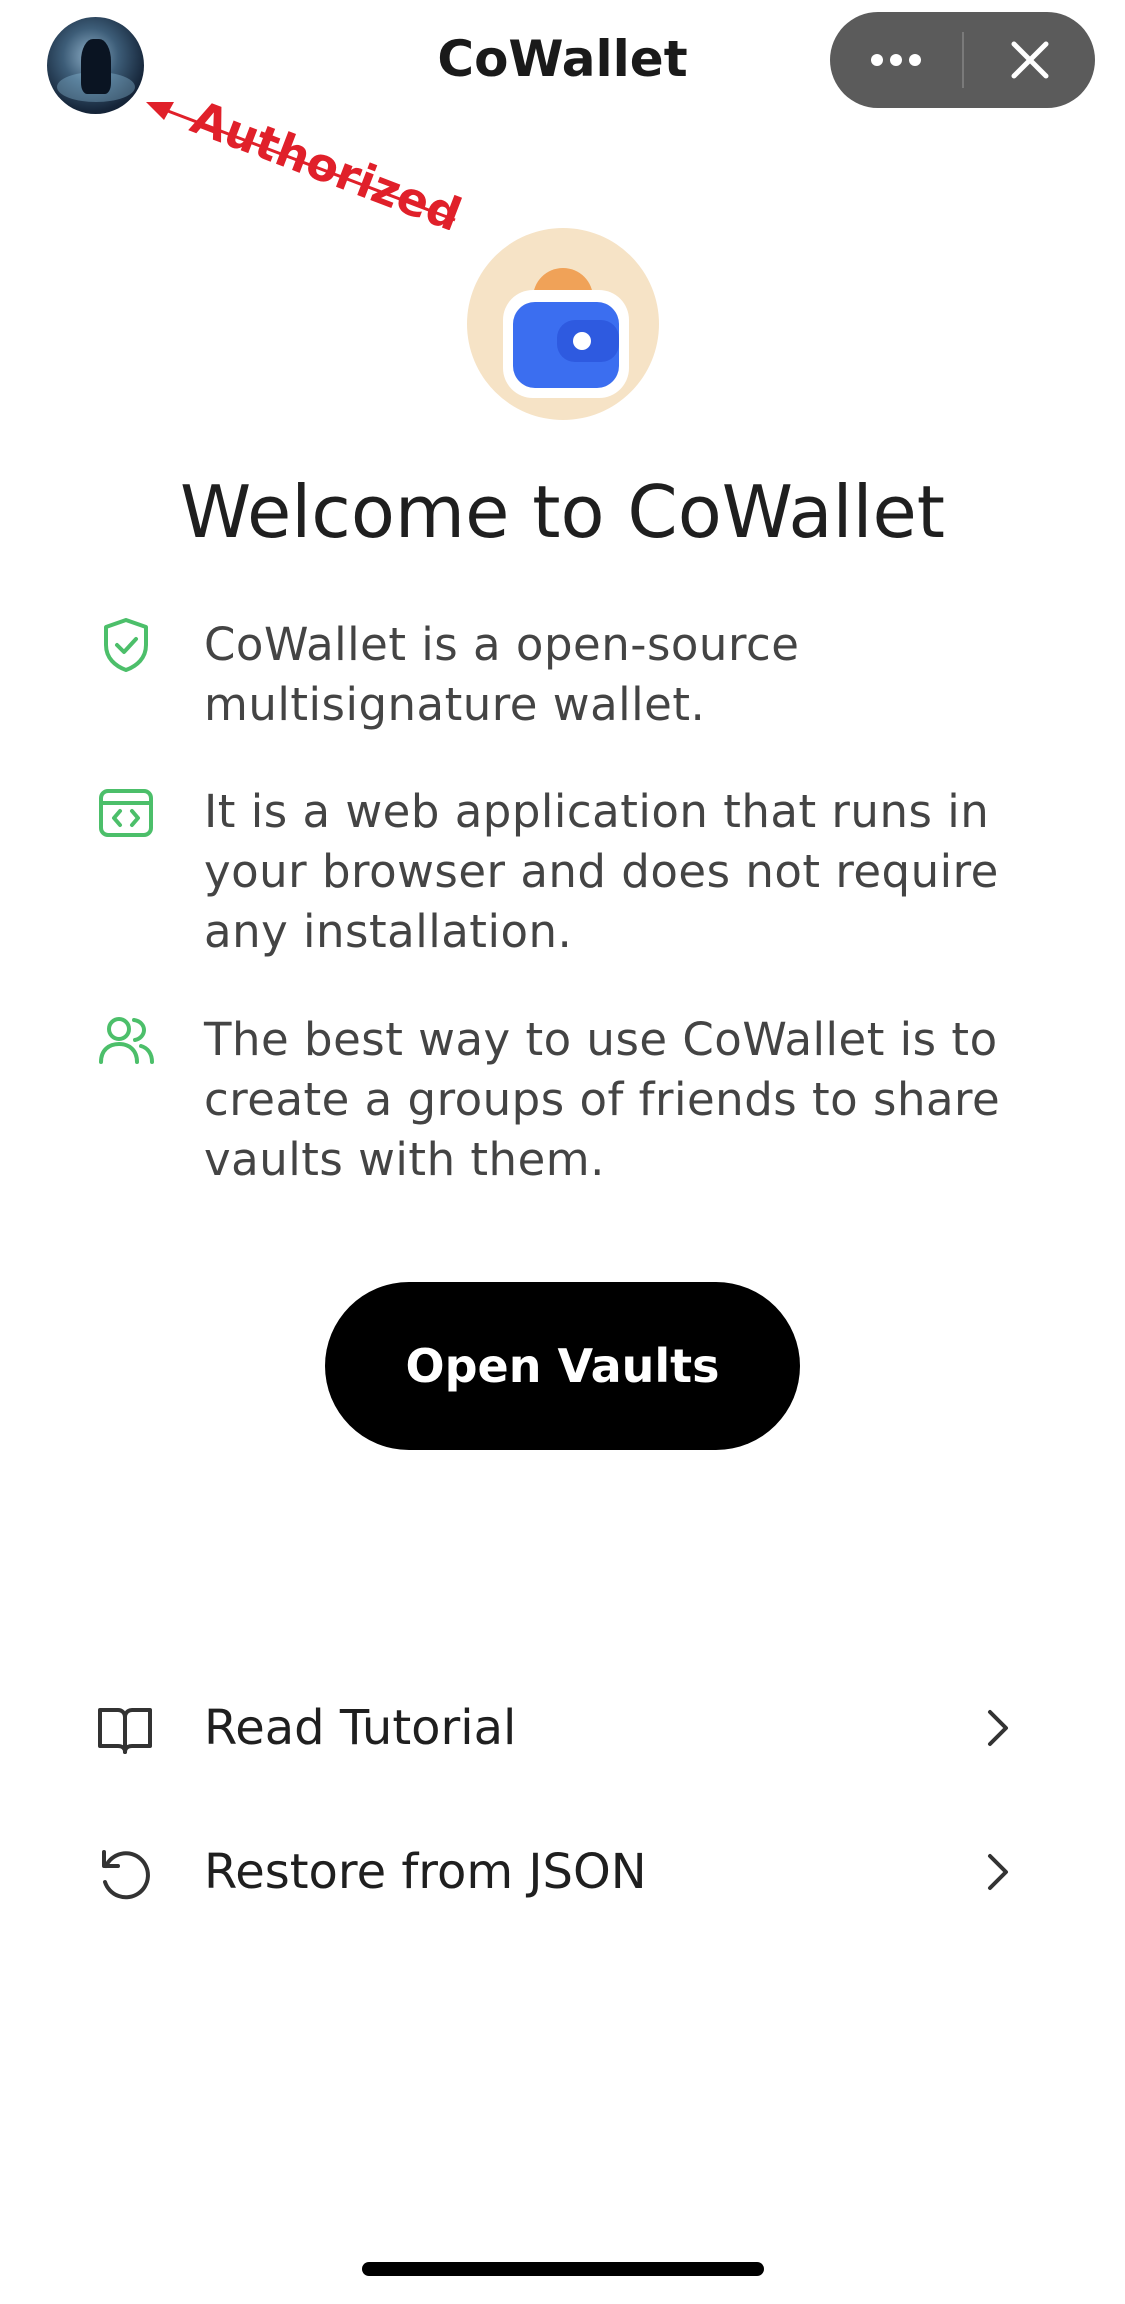 The height and width of the screenshot is (2304, 1125). Describe the element at coordinates (425, 1872) in the screenshot. I see `menu-item-label: Restore from JSON` at that location.